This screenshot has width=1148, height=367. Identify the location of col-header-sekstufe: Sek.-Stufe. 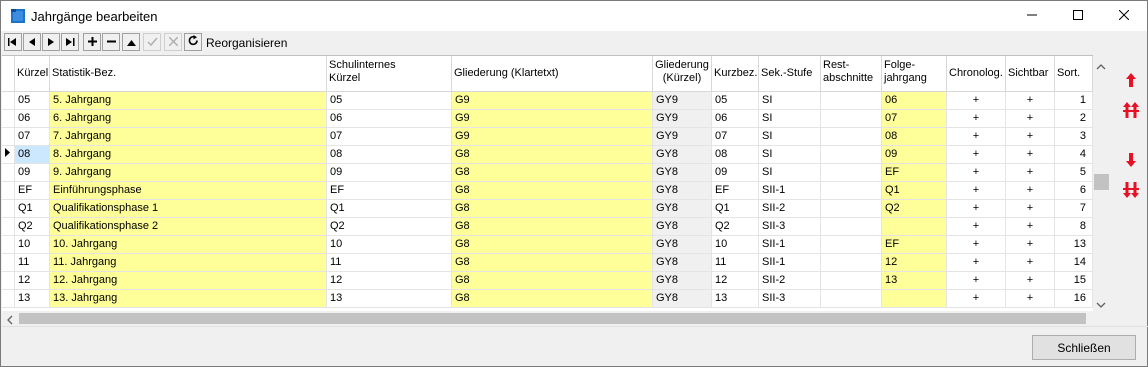
(790, 74).